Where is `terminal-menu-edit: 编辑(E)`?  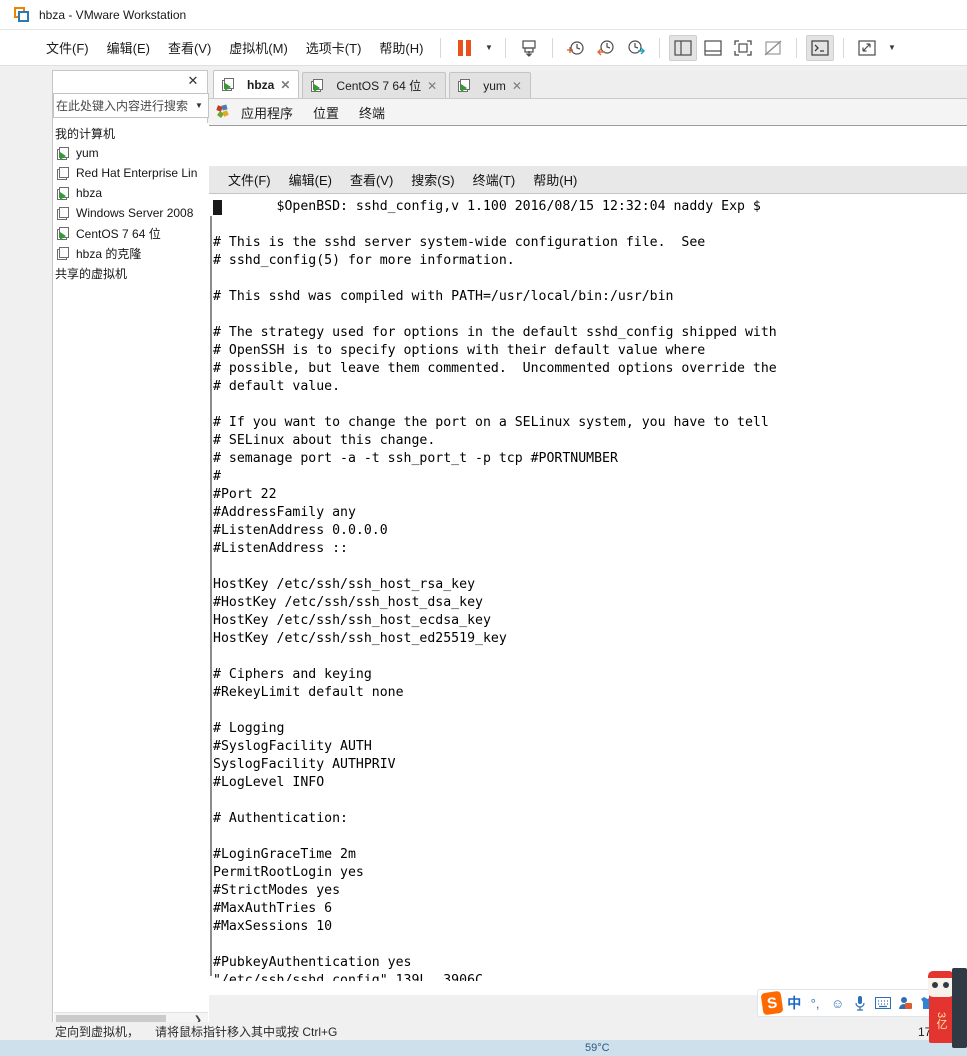
terminal-menu-edit: 编辑(E) is located at coordinates (310, 179).